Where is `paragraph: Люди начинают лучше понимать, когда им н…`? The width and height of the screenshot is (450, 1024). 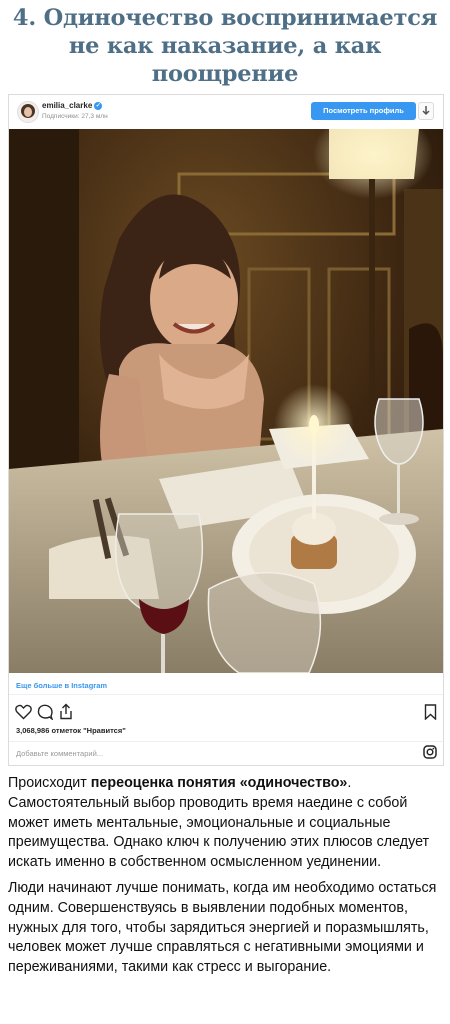
paragraph: Люди начинают лучше понимать, когда им н… is located at coordinates (222, 927).